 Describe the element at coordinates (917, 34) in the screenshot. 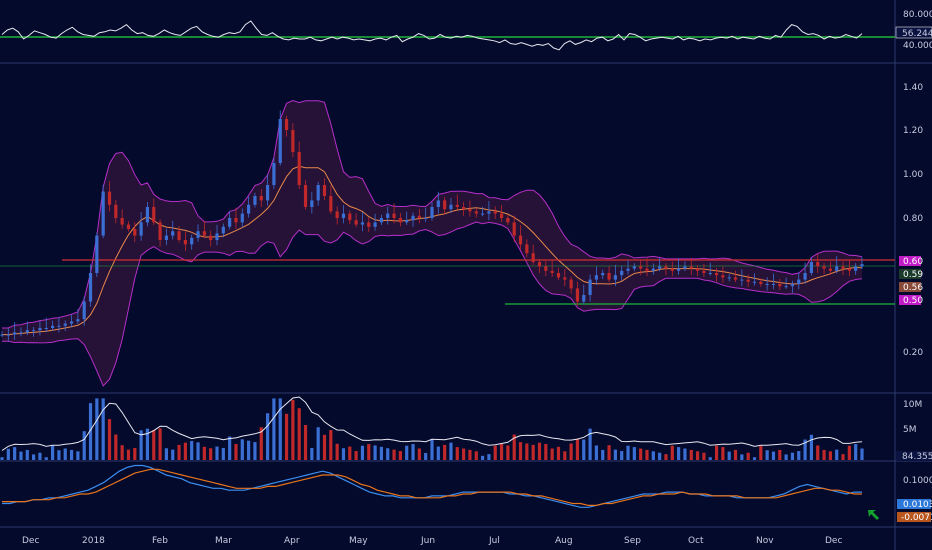

I see `oscillator-last-value: 56.2444` at that location.